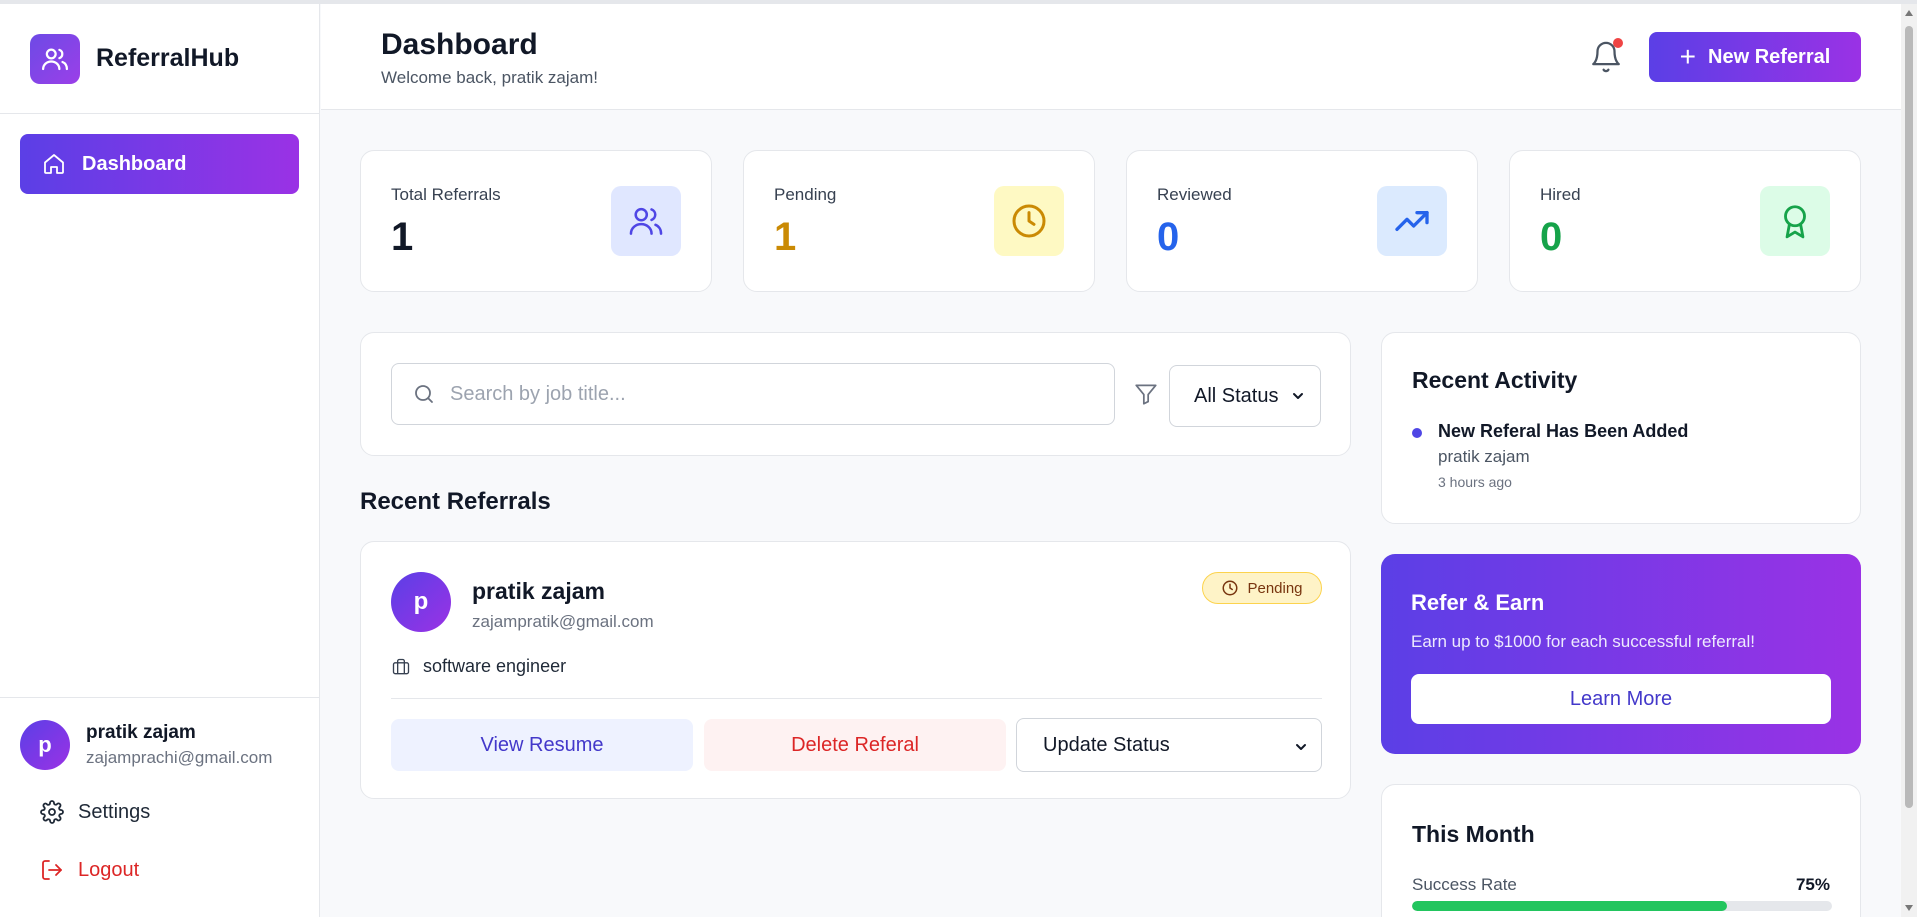 The image size is (1917, 917). I want to click on notification-dot, so click(1618, 43).